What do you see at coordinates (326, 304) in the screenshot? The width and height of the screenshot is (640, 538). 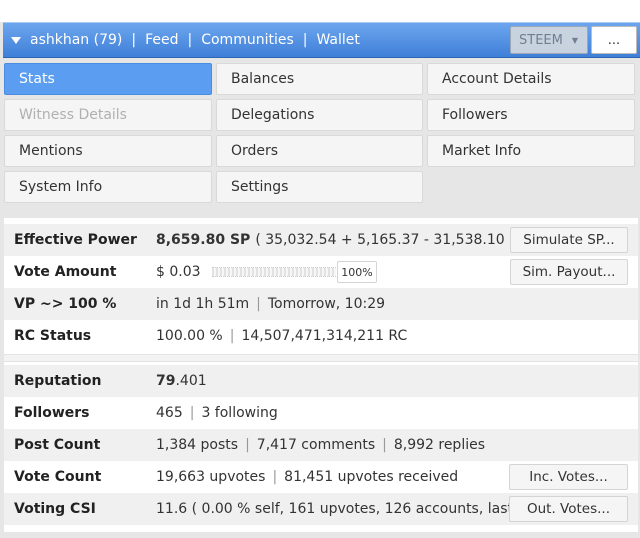 I see `vp-when: Tomorrow, 10:29` at bounding box center [326, 304].